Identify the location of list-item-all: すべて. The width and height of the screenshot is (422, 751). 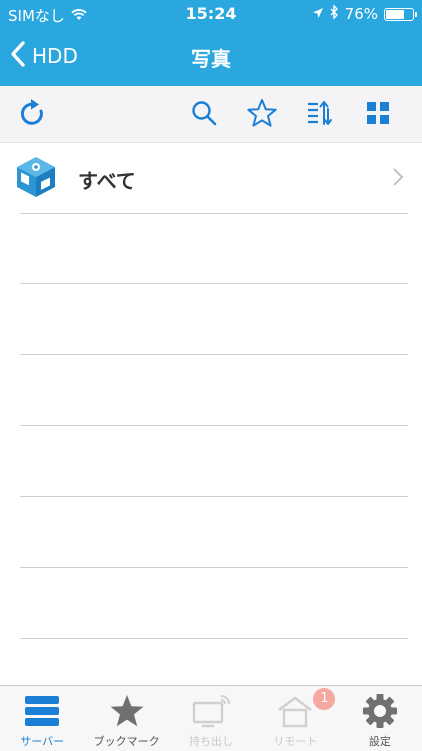
(204, 178).